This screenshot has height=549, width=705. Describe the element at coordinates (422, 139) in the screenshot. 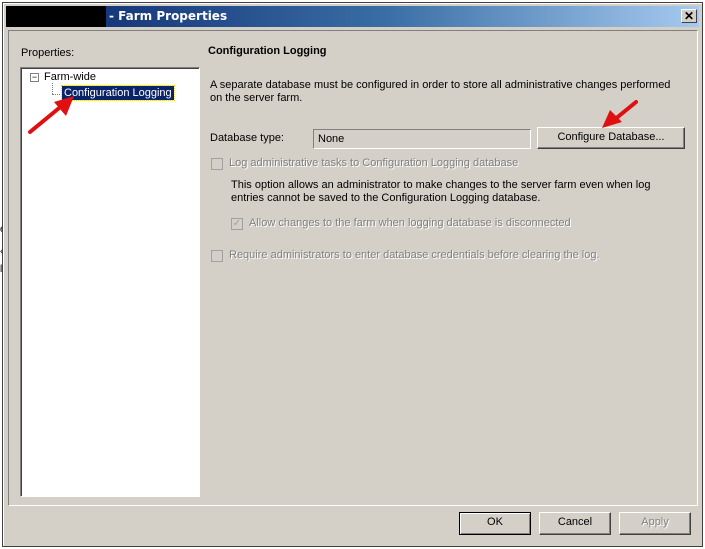

I see `database-type-field: None` at that location.